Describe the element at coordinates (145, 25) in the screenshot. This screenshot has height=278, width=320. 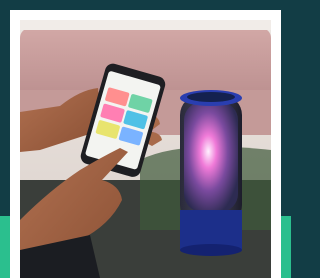
I see `wall` at that location.